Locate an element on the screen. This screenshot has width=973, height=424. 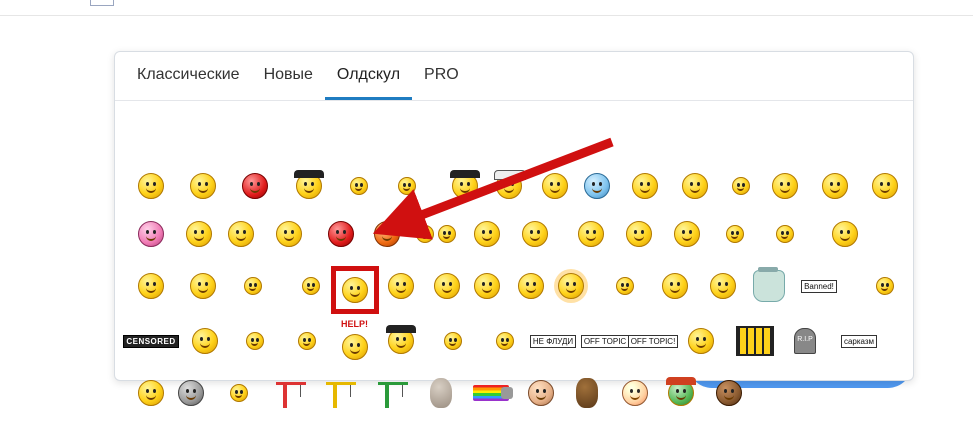
smiley-orange is located at coordinates (387, 234).